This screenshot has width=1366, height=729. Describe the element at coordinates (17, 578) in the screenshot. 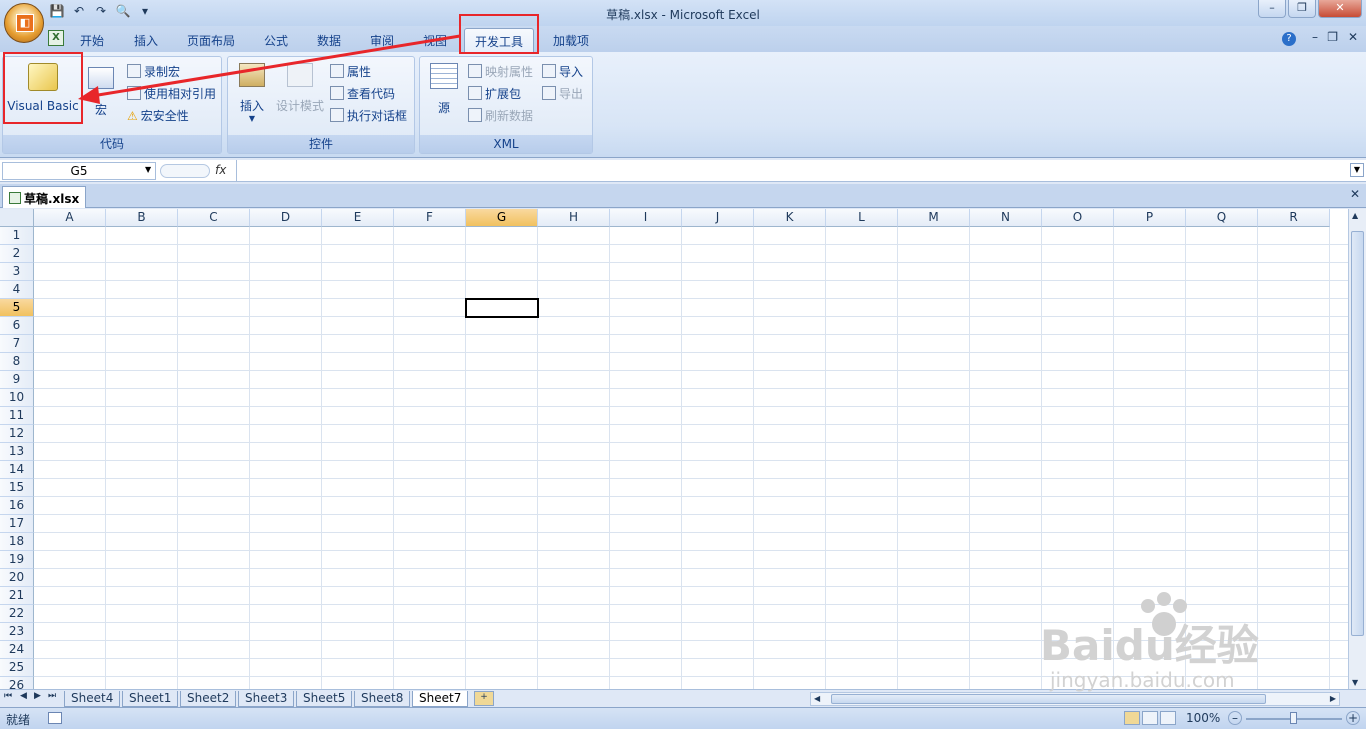

I see `row-header: 20` at that location.